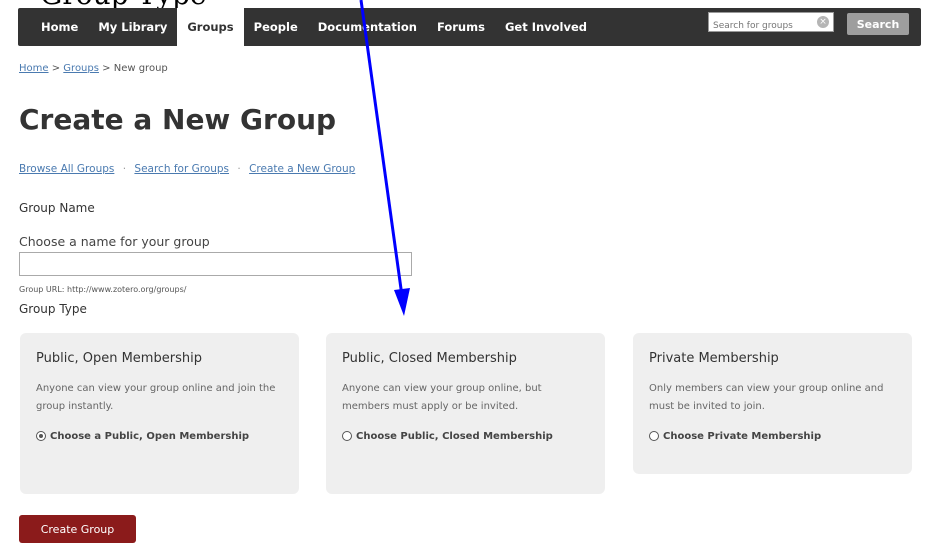 The image size is (932, 544). I want to click on option-label: Choose a Public, Open Membership, so click(149, 436).